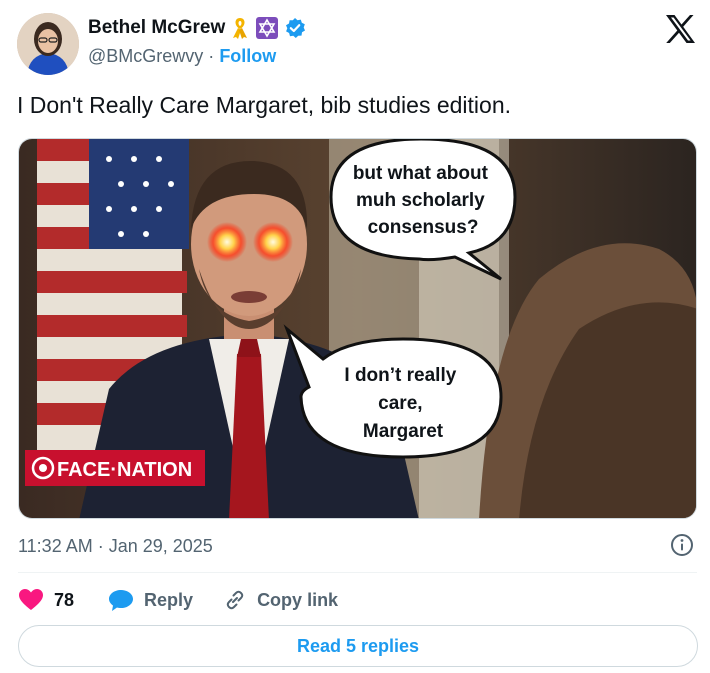 This screenshot has width=710, height=673. What do you see at coordinates (423, 200) in the screenshot?
I see `bubble-top-text: but what about muh scholarly consensus?` at bounding box center [423, 200].